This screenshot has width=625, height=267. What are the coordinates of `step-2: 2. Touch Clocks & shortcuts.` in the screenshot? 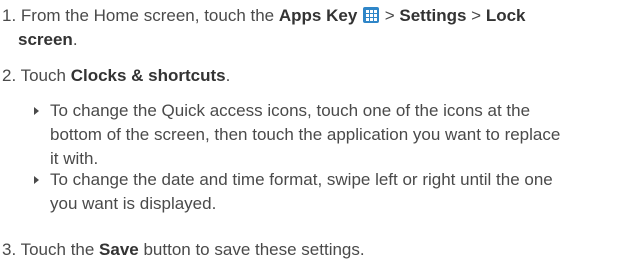 It's located at (116, 76).